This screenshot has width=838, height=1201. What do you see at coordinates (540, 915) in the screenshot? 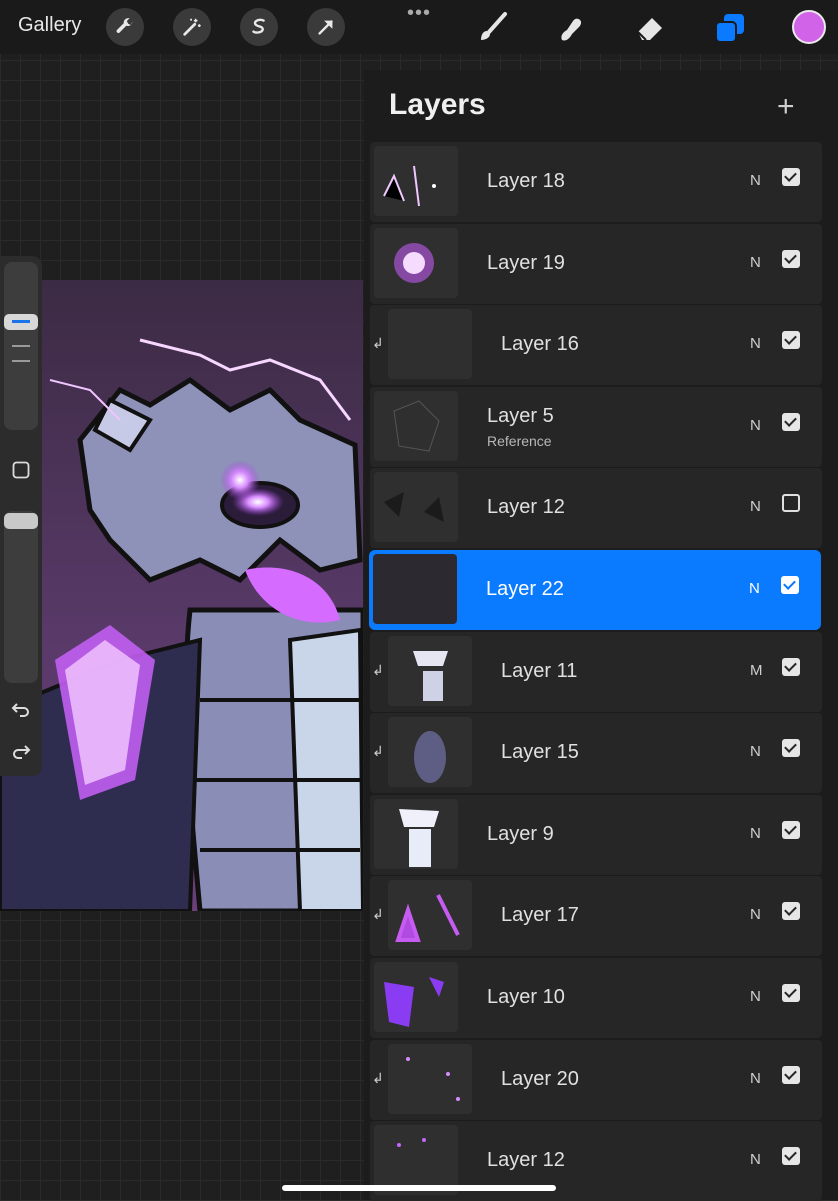
I see `layer-name: Layer 17` at bounding box center [540, 915].